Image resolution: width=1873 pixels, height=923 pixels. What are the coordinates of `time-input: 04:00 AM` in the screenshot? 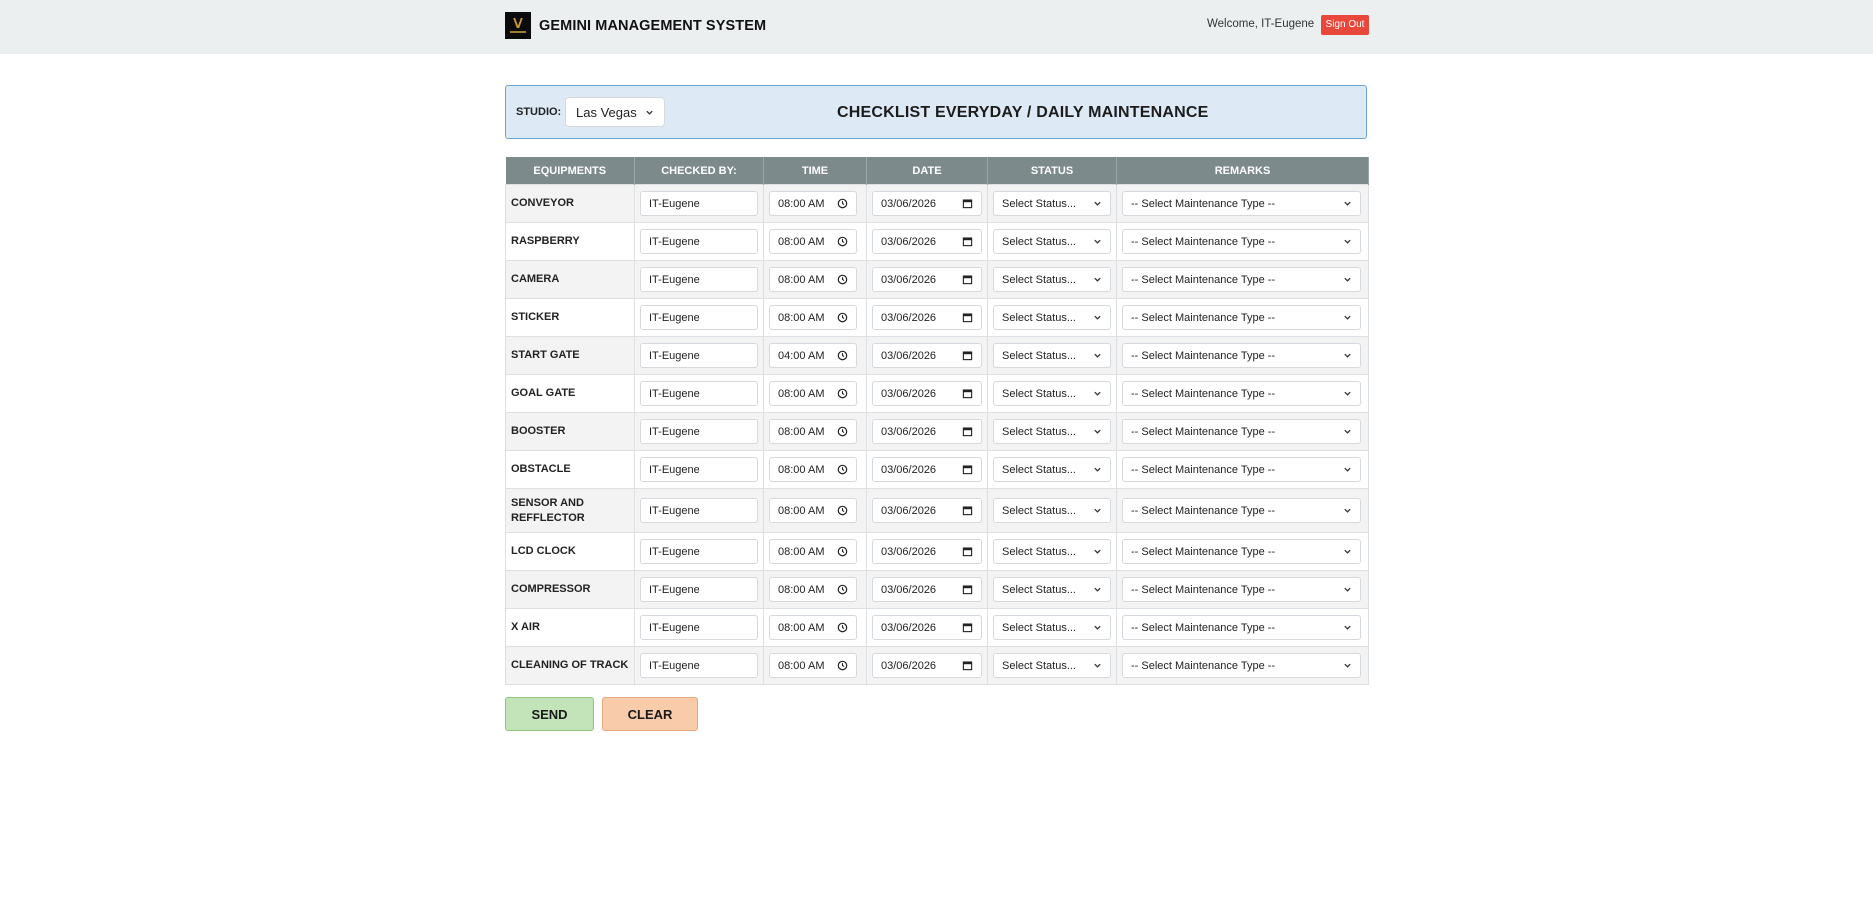 It's located at (813, 355).